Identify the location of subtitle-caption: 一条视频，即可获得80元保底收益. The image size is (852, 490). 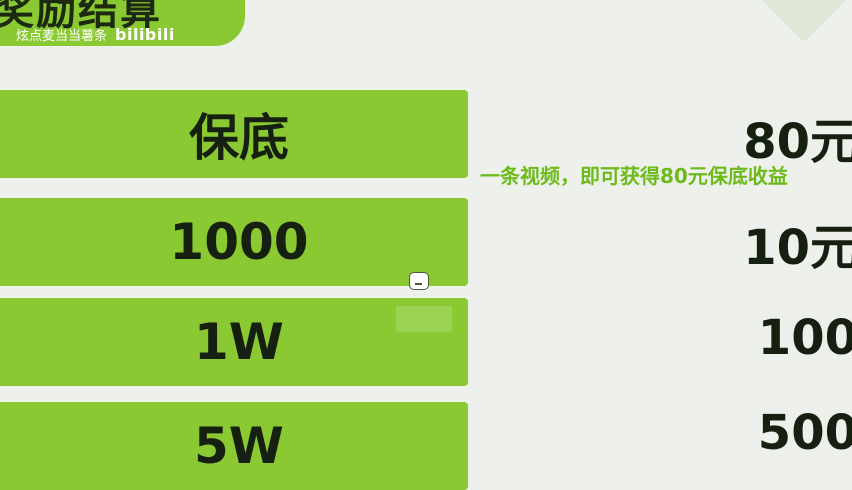
(634, 176).